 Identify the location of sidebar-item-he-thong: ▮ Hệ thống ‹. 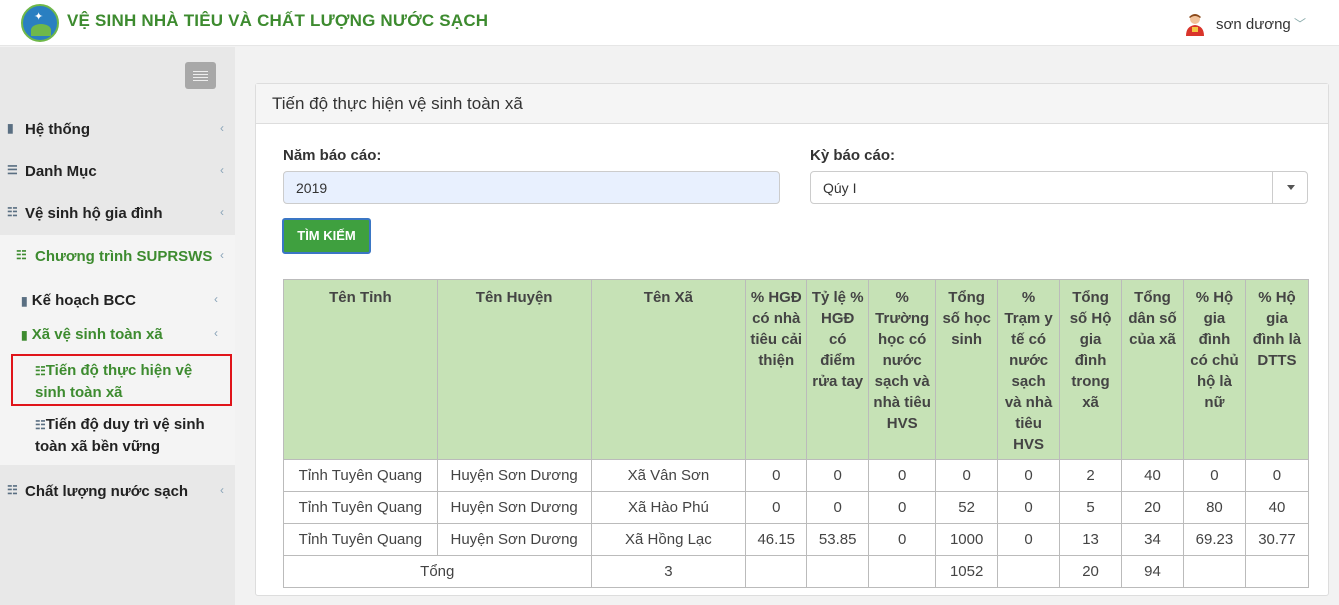
(117, 129).